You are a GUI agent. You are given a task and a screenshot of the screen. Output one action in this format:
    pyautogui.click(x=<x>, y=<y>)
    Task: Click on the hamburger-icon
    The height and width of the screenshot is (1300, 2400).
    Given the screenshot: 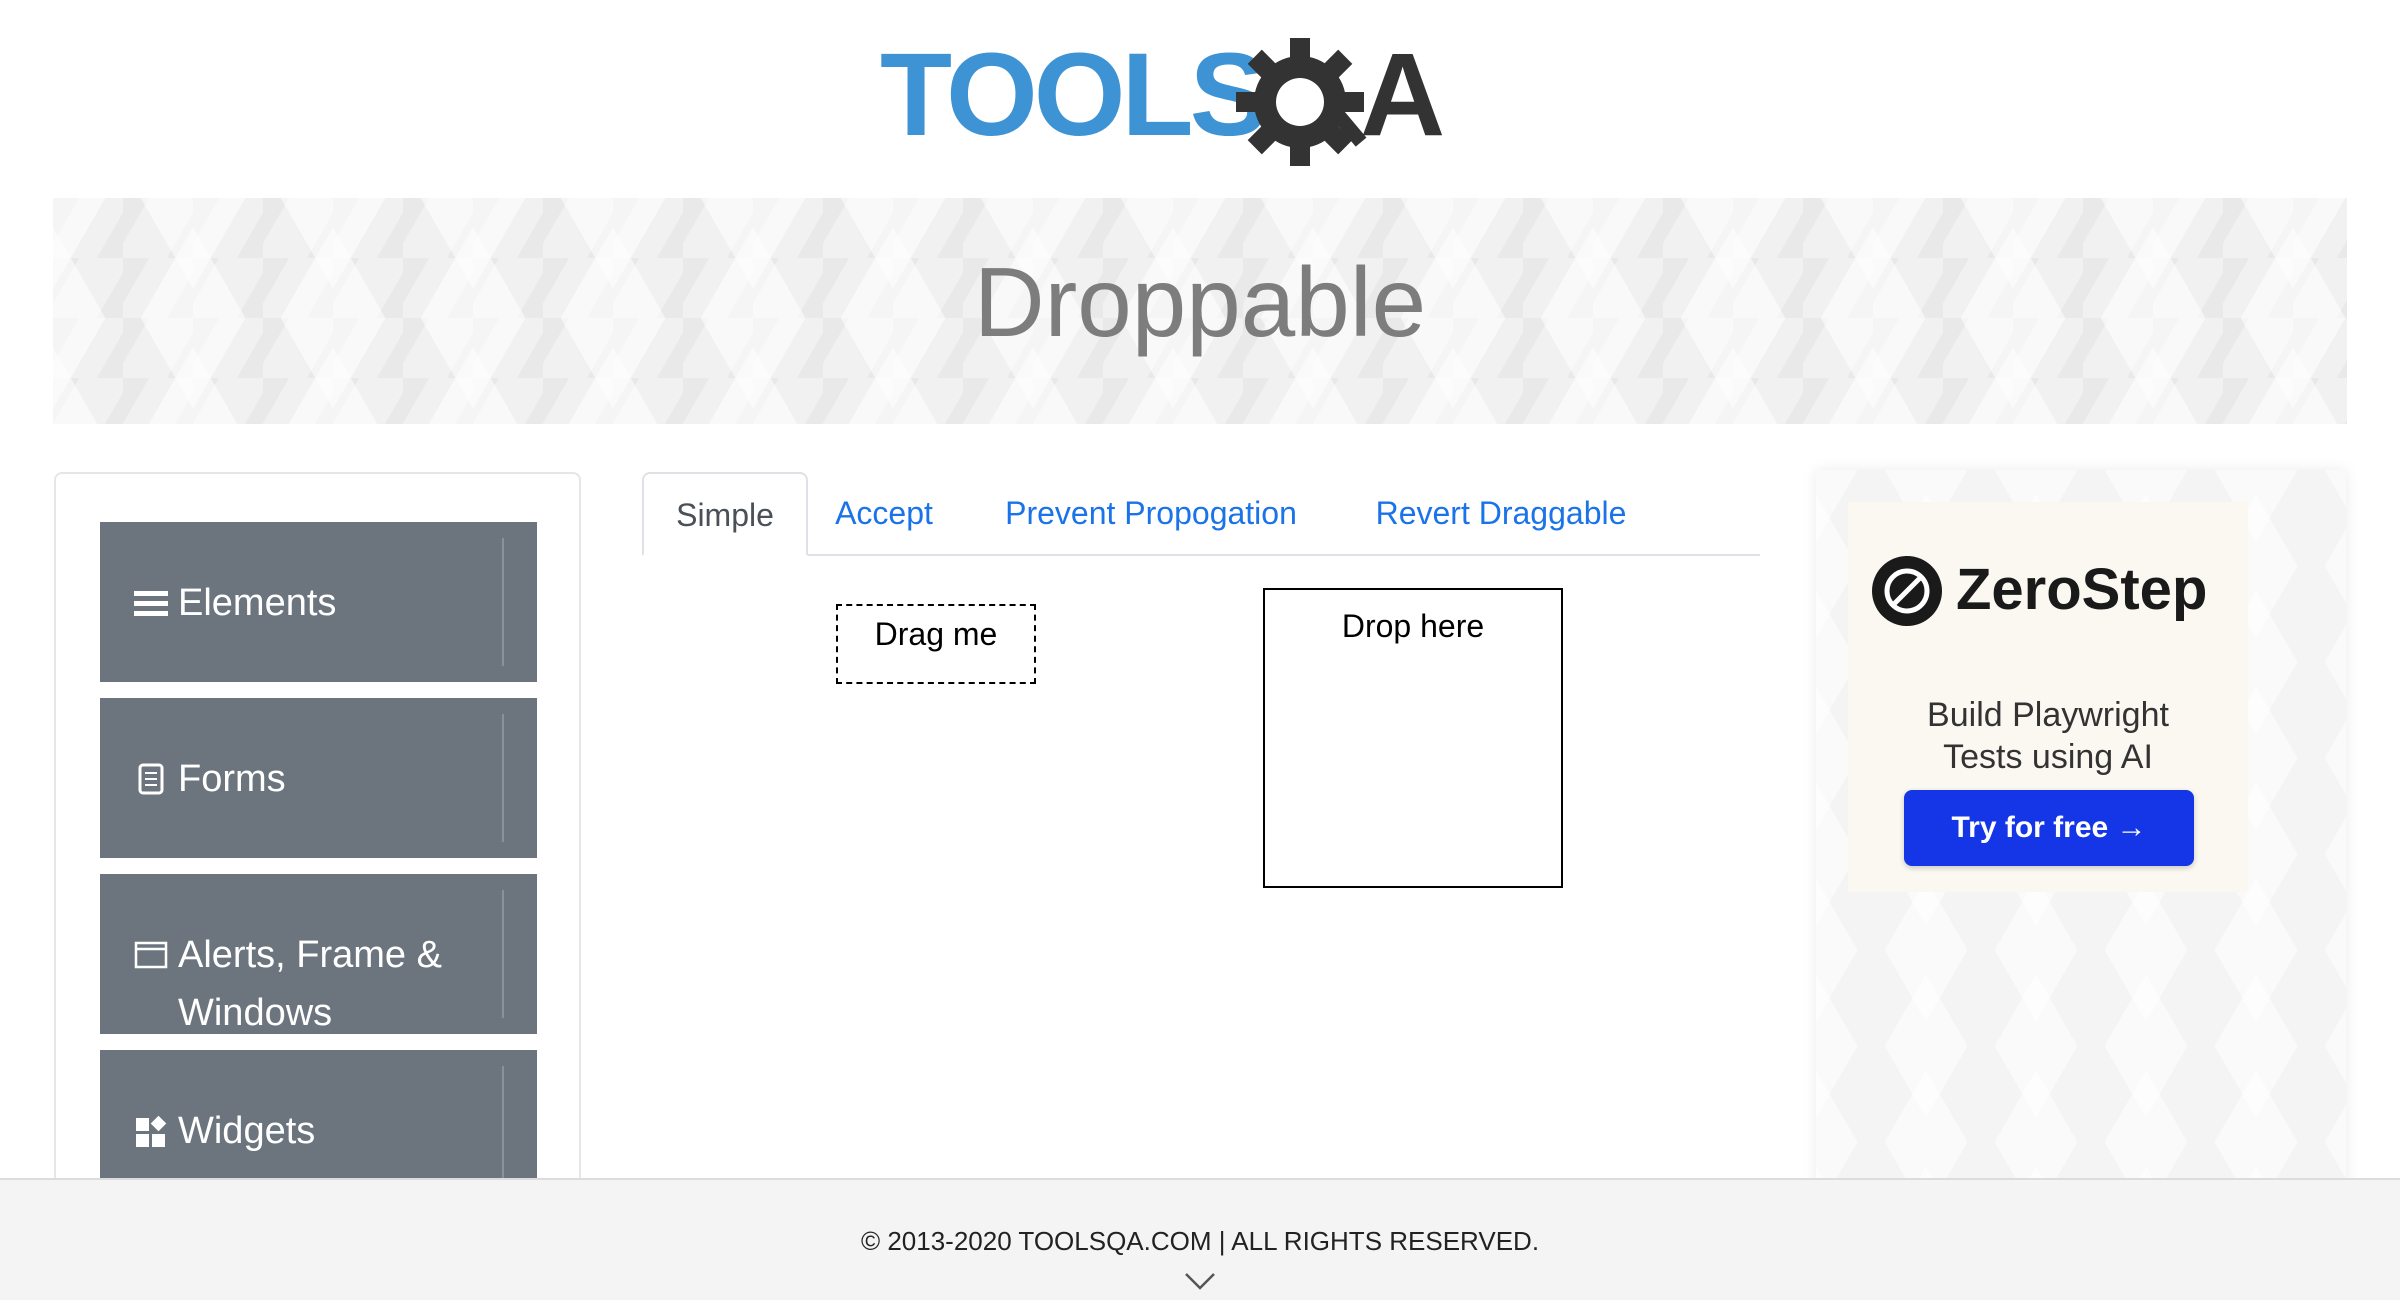 What is the action you would take?
    pyautogui.click(x=151, y=603)
    